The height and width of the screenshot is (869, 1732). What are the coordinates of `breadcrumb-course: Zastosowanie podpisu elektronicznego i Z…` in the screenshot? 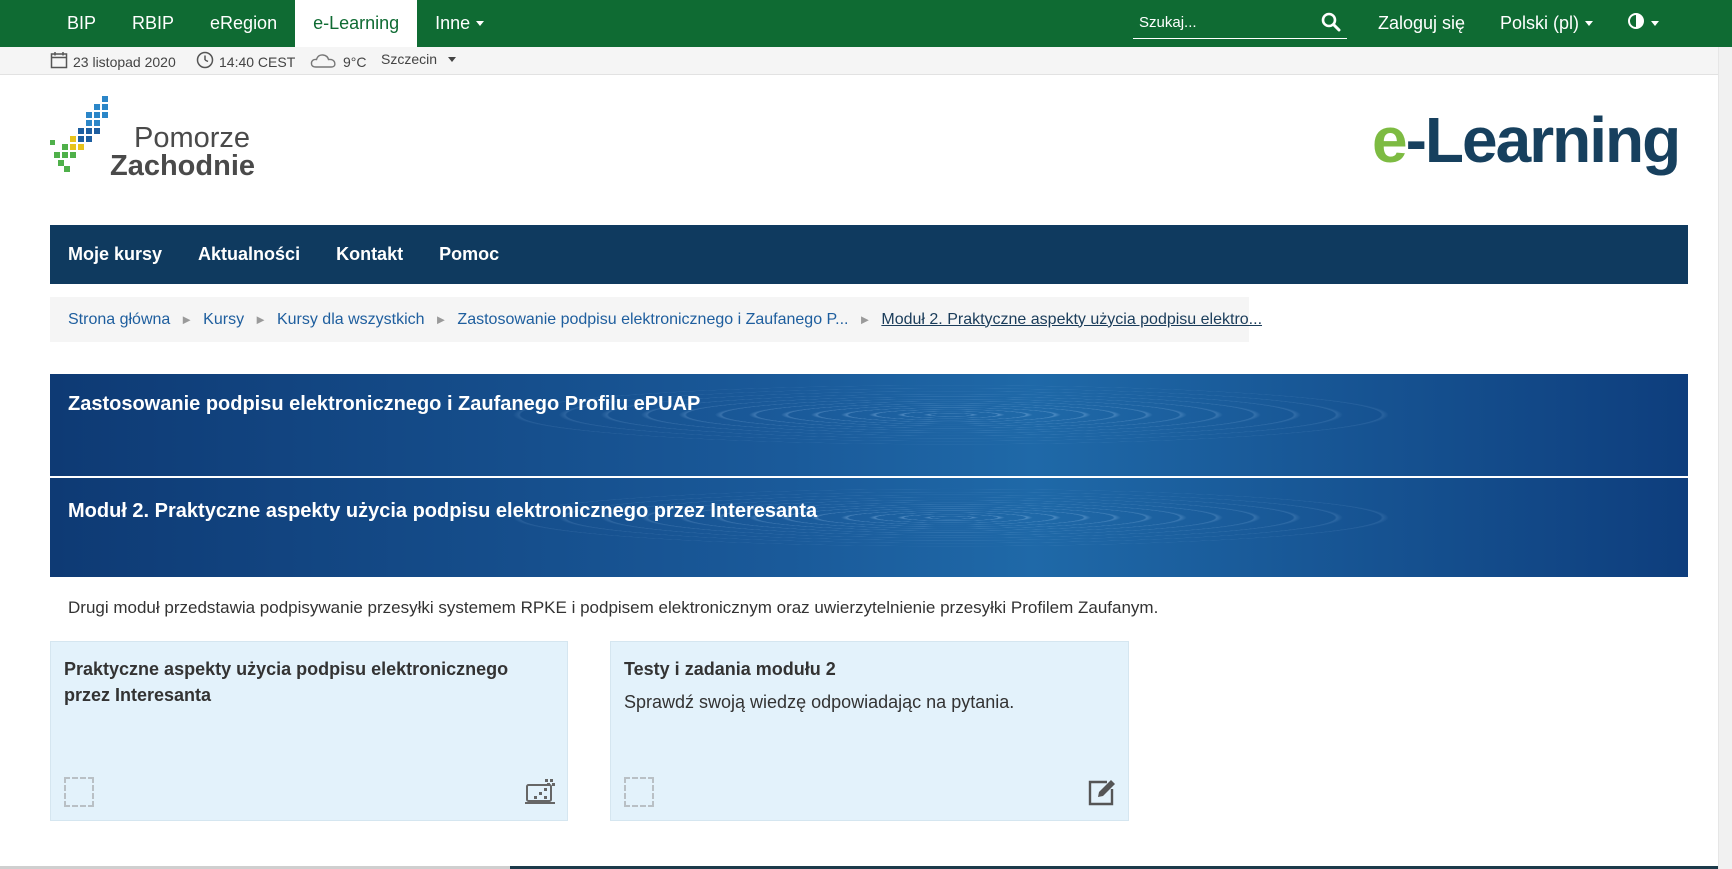 It's located at (652, 320).